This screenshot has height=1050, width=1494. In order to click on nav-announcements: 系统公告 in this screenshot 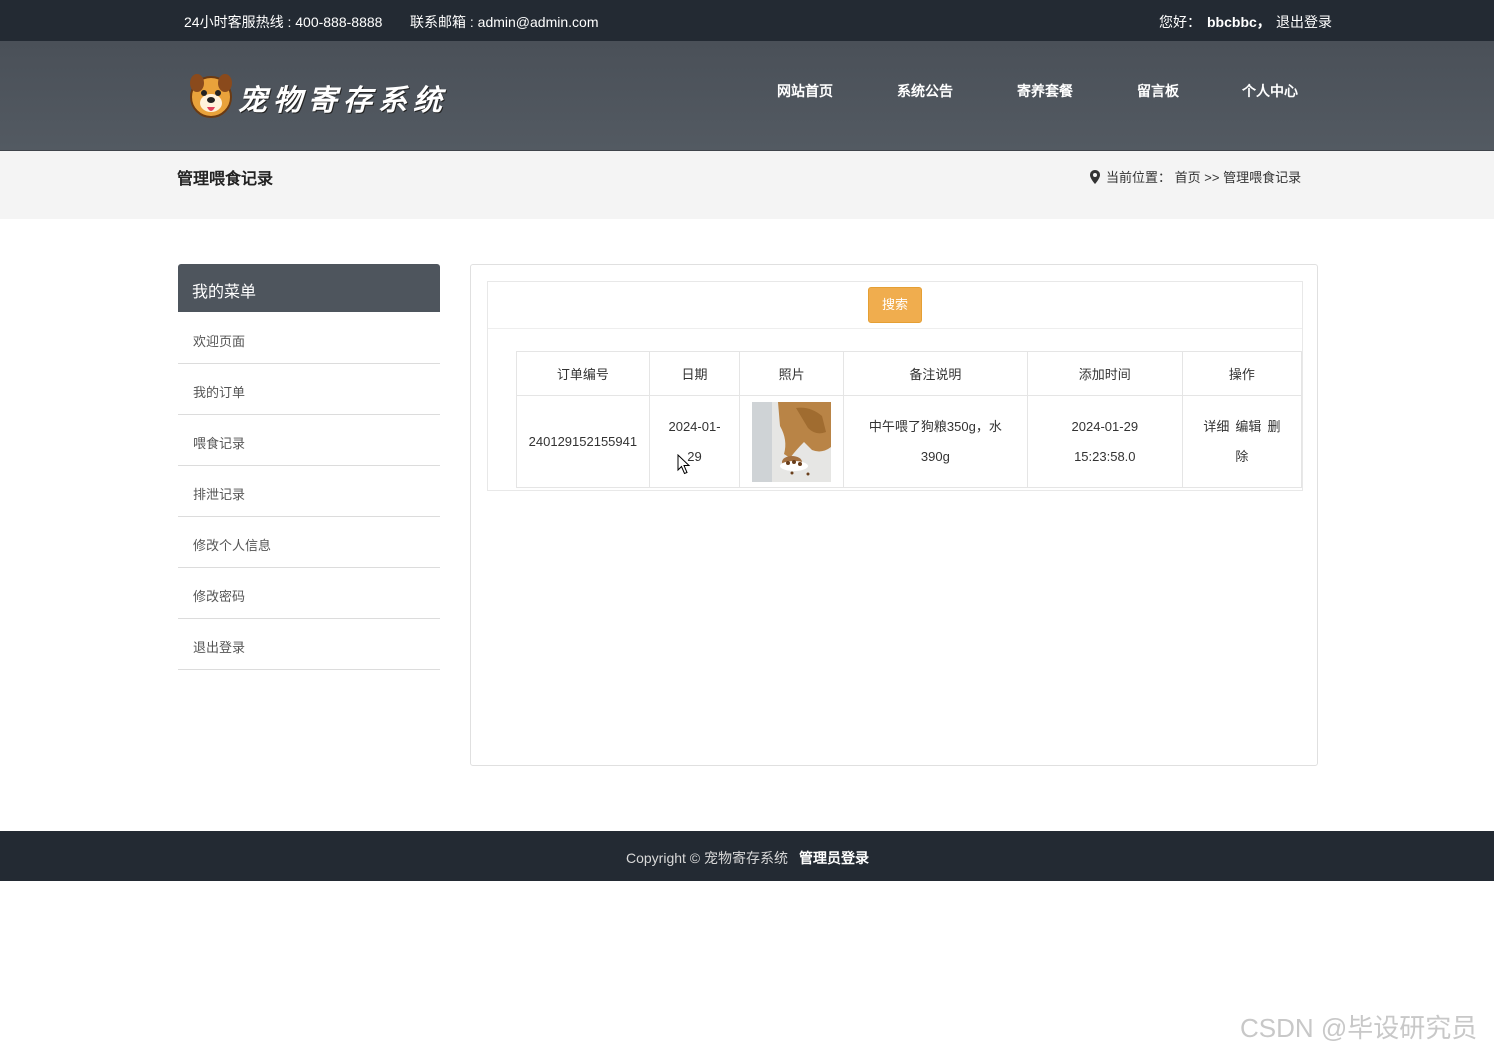, I will do `click(925, 91)`.